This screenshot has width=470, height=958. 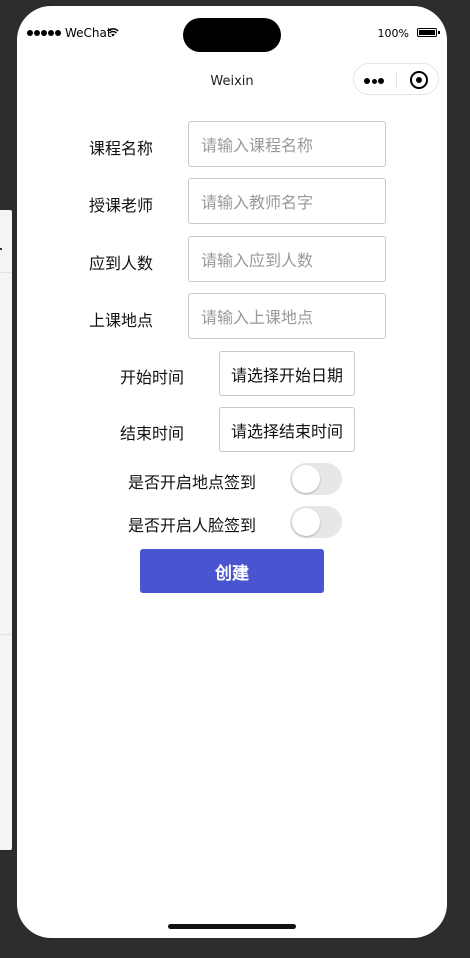 What do you see at coordinates (287, 144) in the screenshot?
I see `course-name-input: 请输入课程名称` at bounding box center [287, 144].